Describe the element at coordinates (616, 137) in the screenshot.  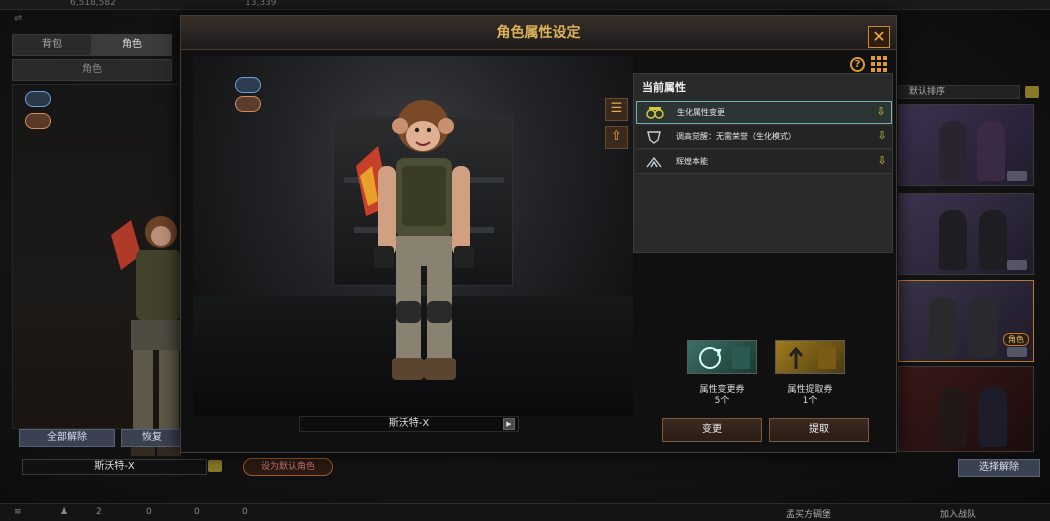
I see `upgrade-button: ⇧` at that location.